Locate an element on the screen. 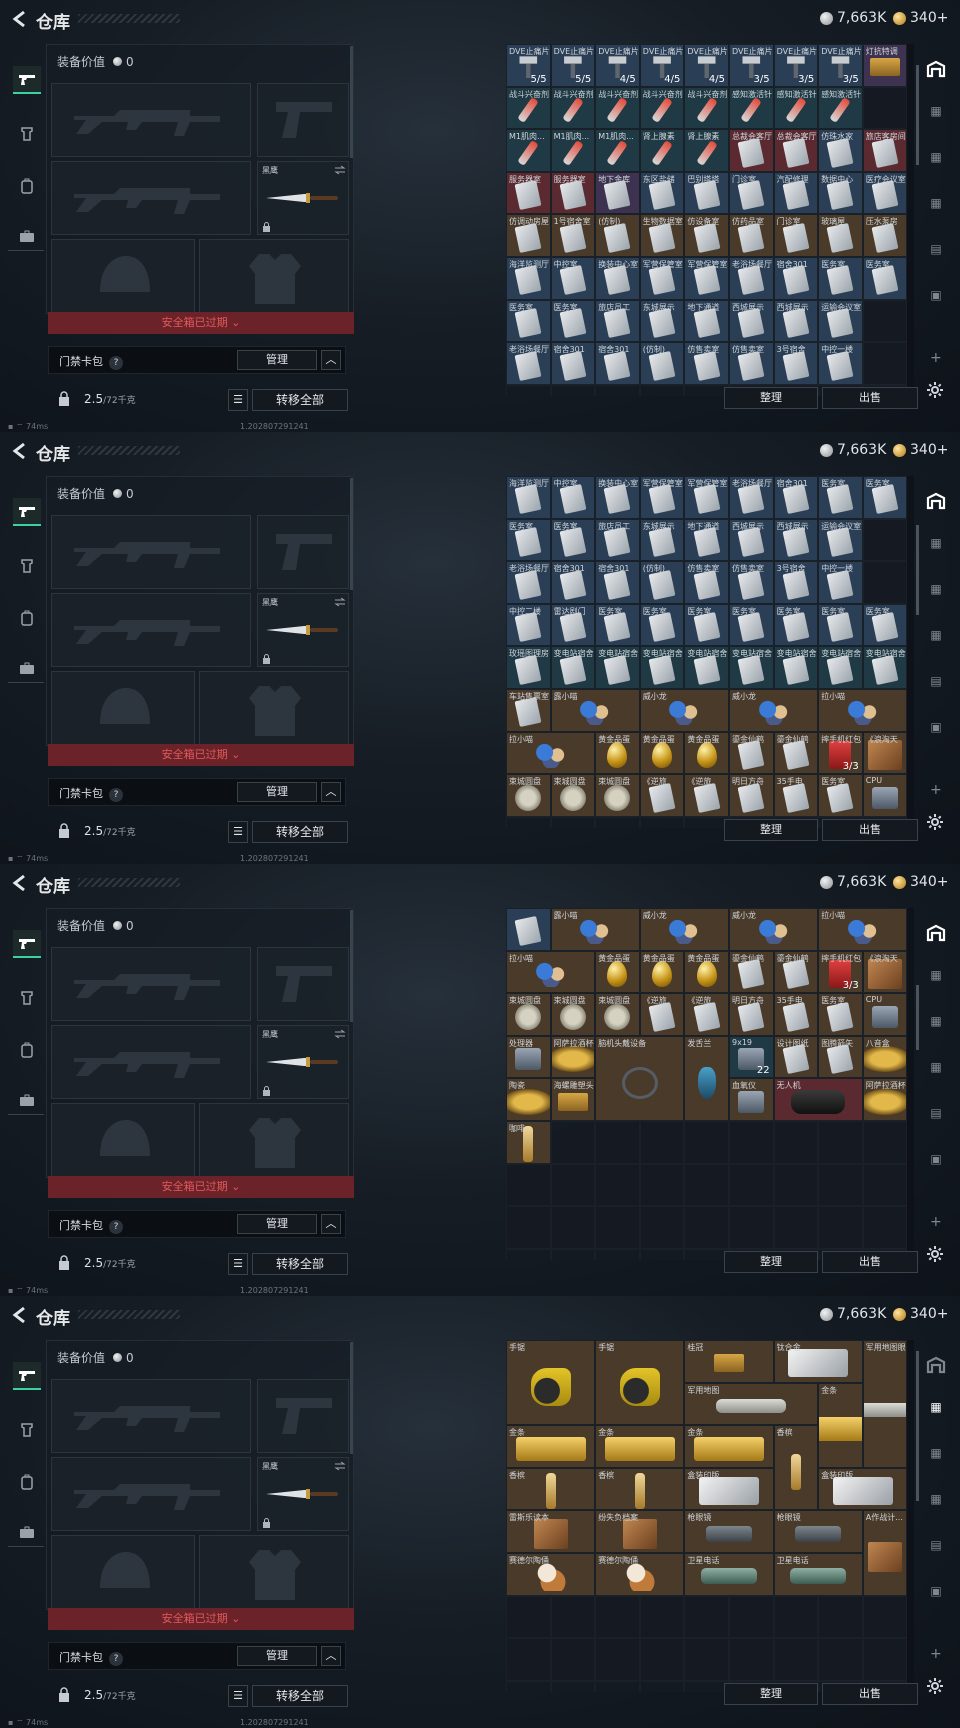 Image resolution: width=960 pixels, height=1728 pixels. chevron-up-icon: ︿ is located at coordinates (331, 1656).